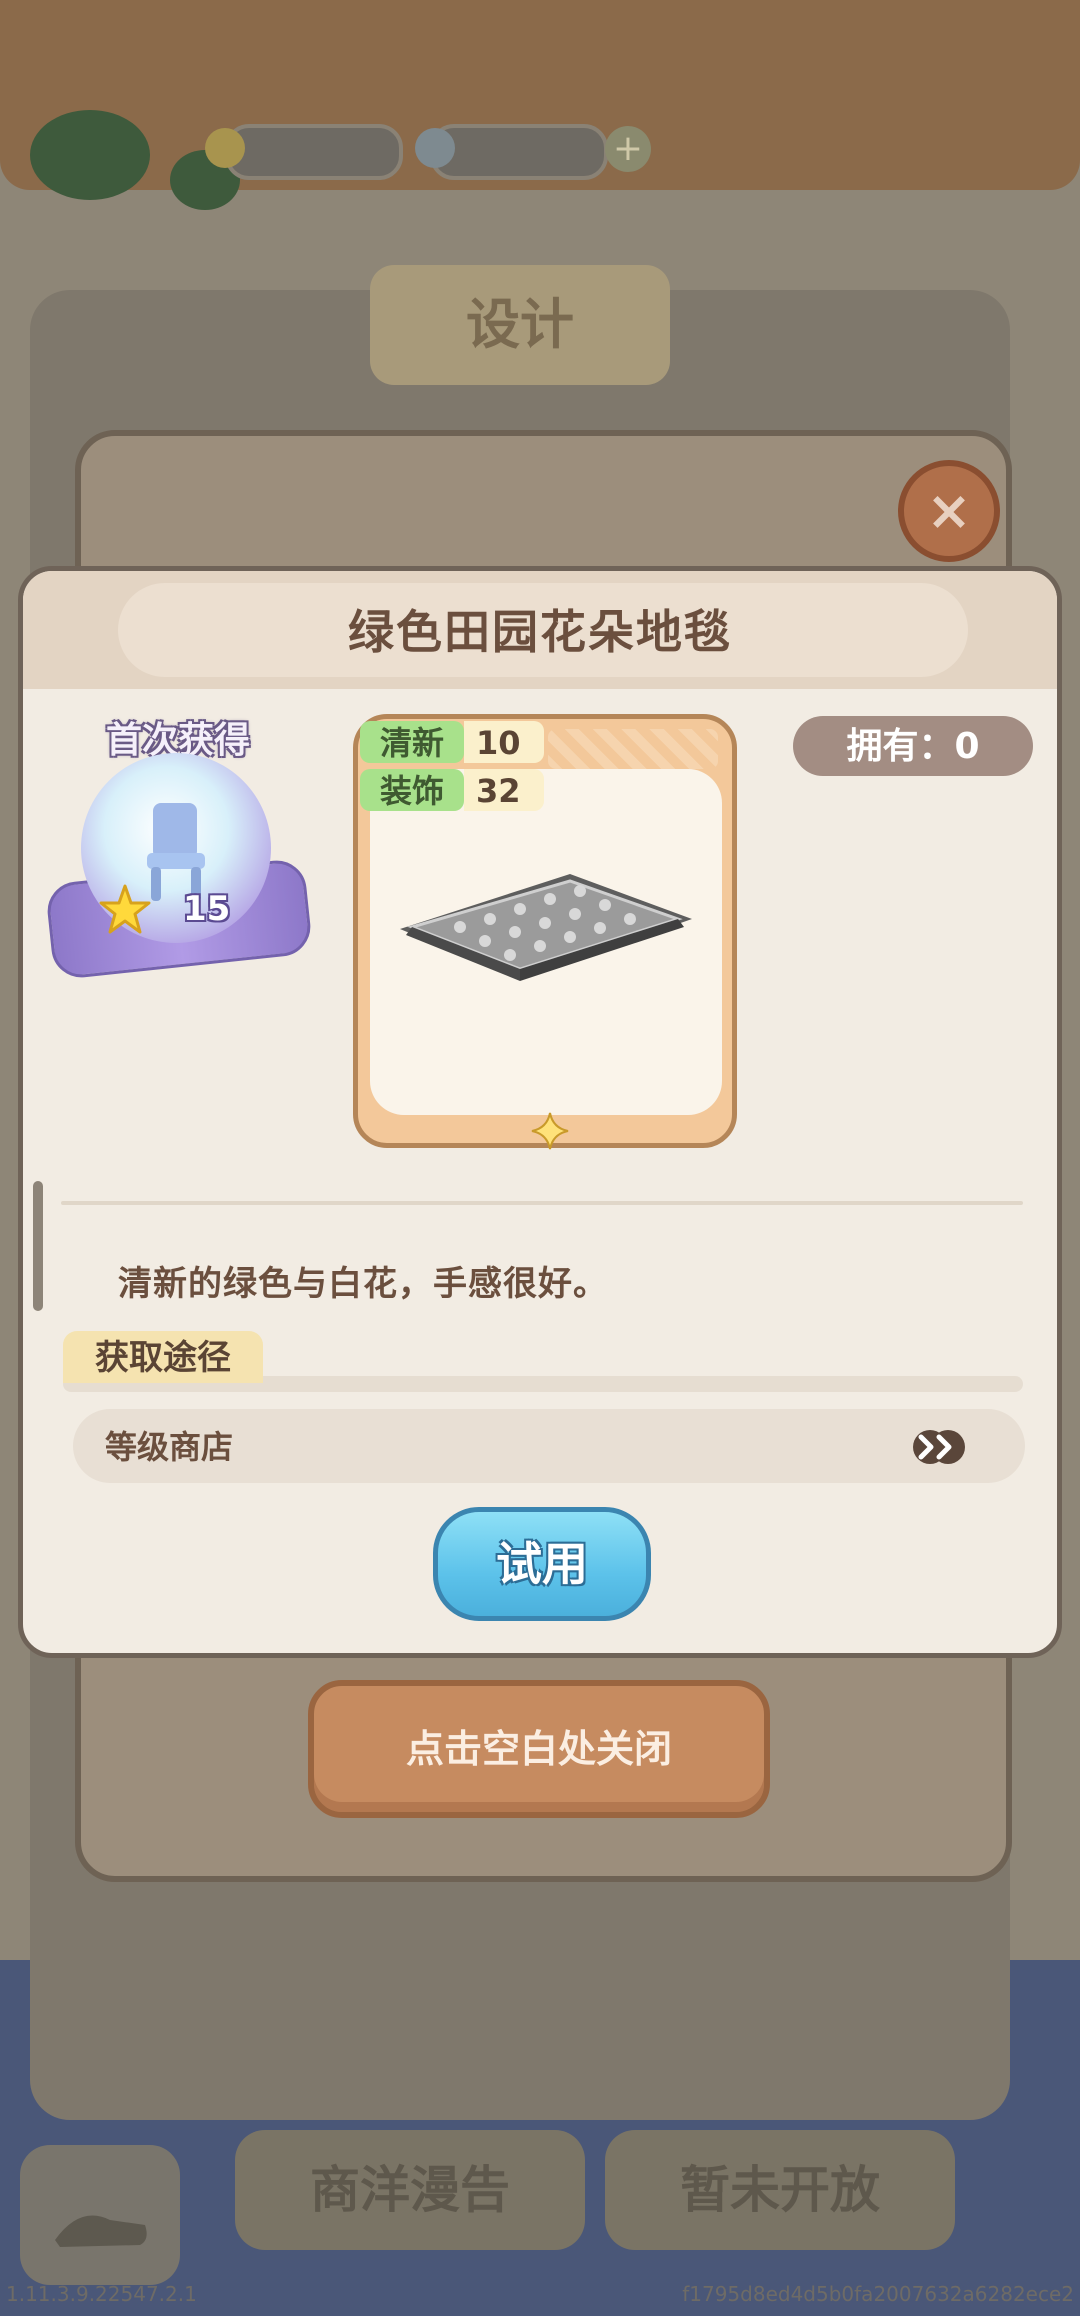 The width and height of the screenshot is (1080, 2316). I want to click on stat-key-decor: 装饰, so click(412, 790).